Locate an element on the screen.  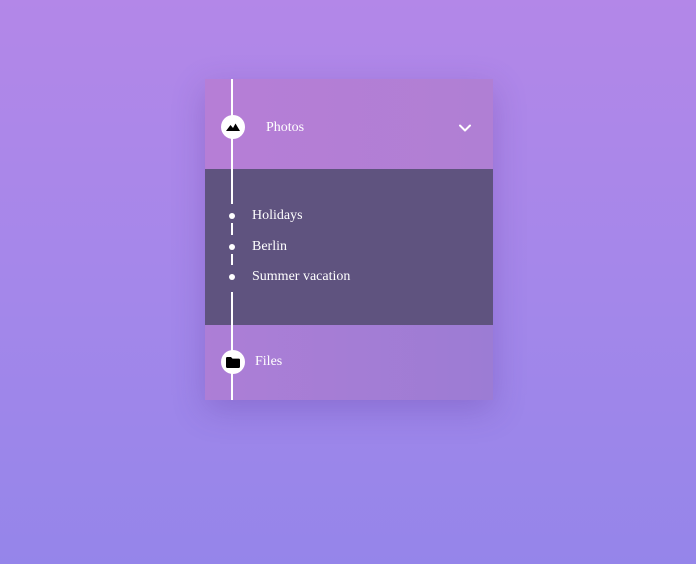
submenu-item-label: Summer vacation is located at coordinates (301, 276).